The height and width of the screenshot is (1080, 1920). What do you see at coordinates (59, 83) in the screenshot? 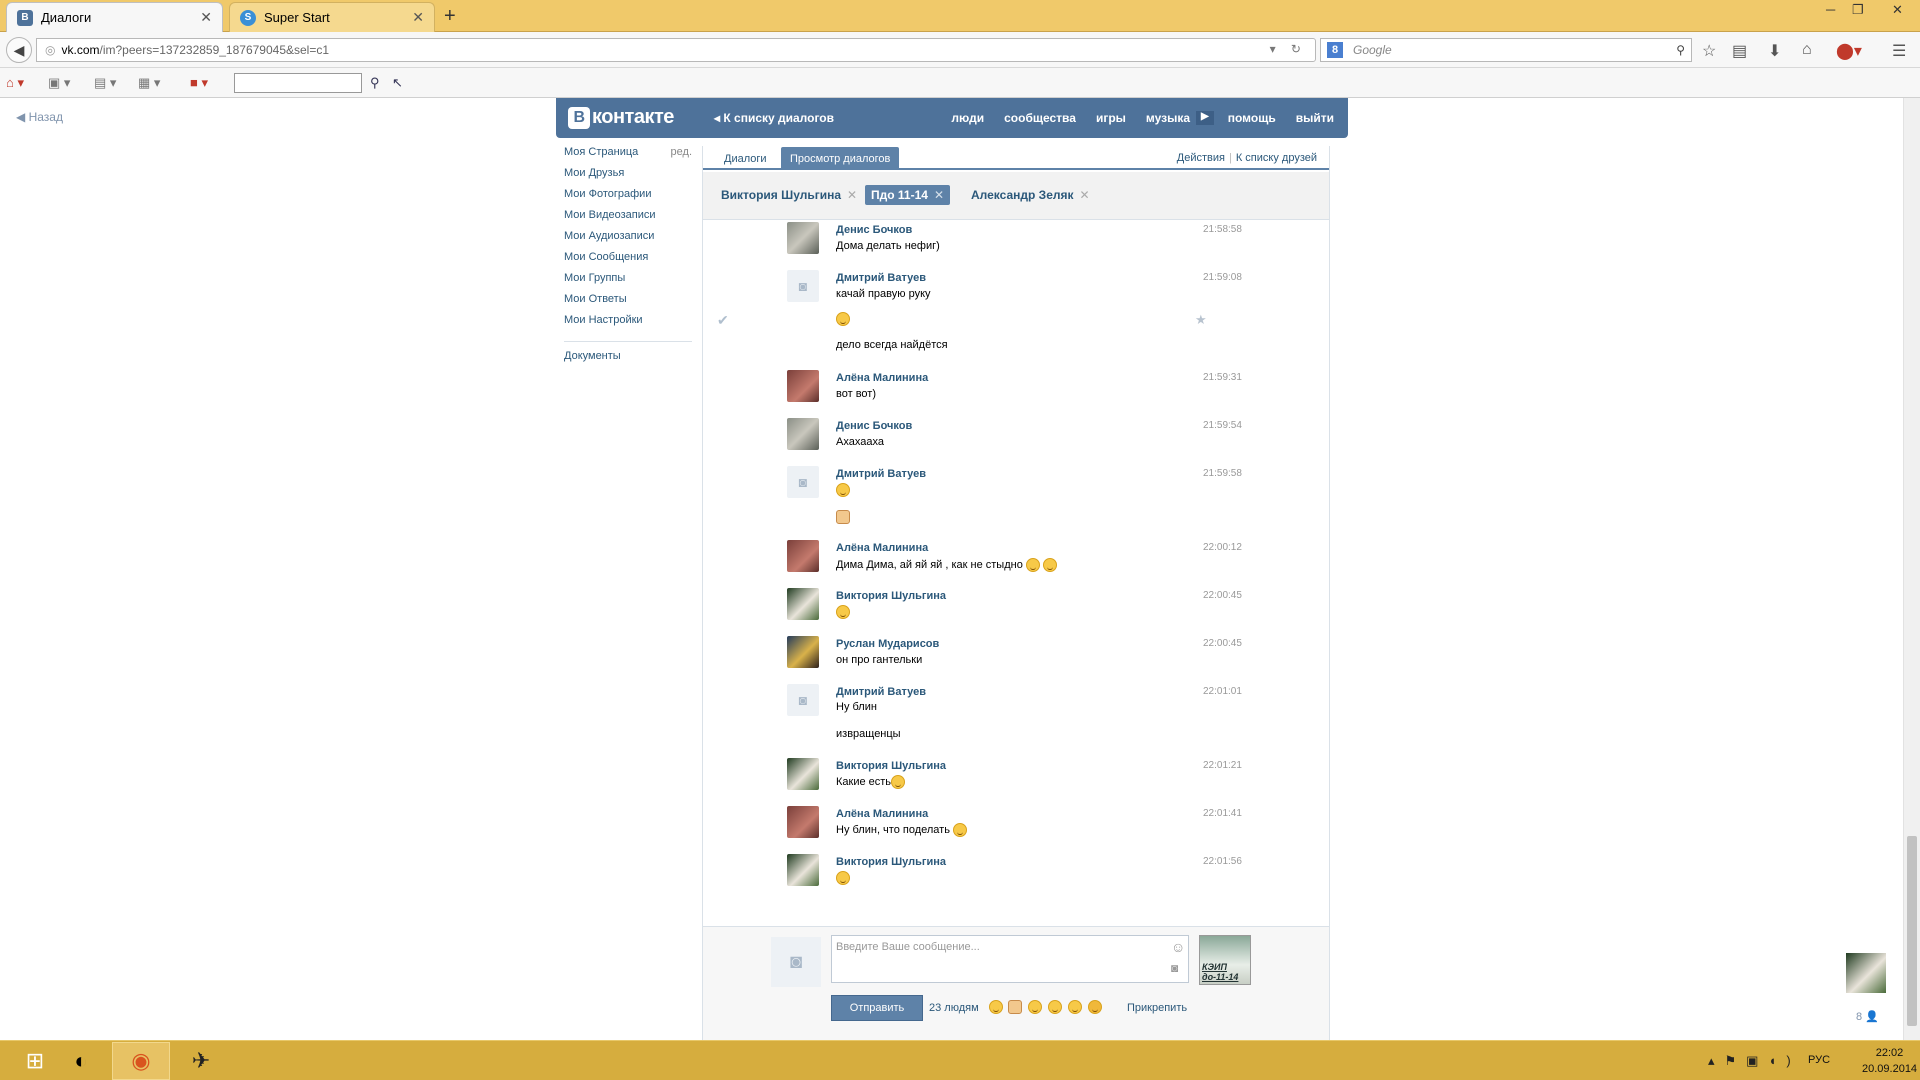
I see `page-addon-icon: ▣ ▾` at bounding box center [59, 83].